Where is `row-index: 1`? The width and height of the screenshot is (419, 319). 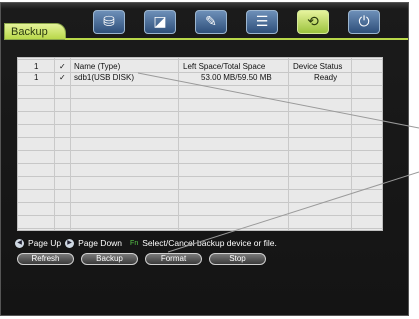 row-index: 1 is located at coordinates (36, 77).